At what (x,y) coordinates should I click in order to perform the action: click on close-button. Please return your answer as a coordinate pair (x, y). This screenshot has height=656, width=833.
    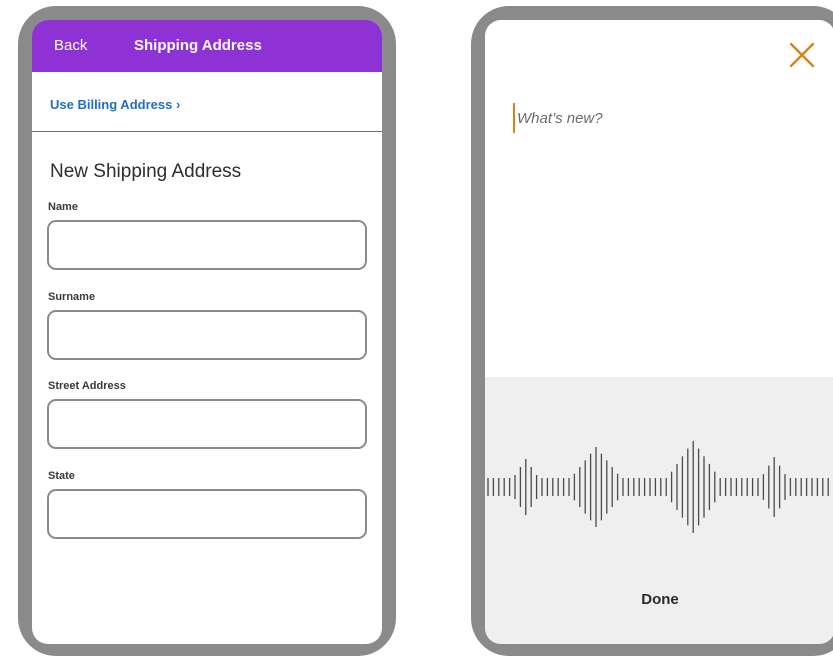
    Looking at the image, I should click on (802, 55).